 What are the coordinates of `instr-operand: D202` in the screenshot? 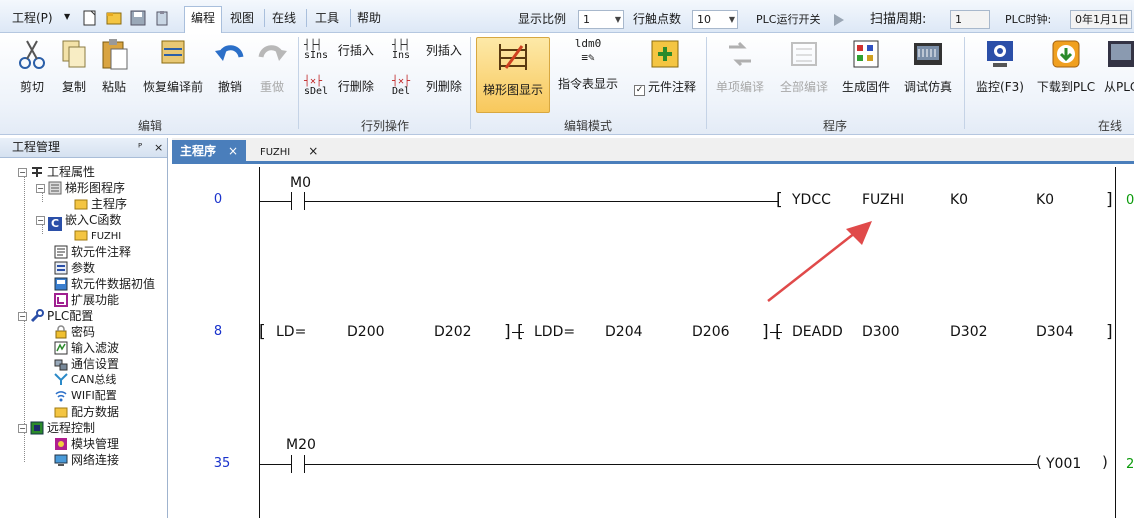 It's located at (453, 332).